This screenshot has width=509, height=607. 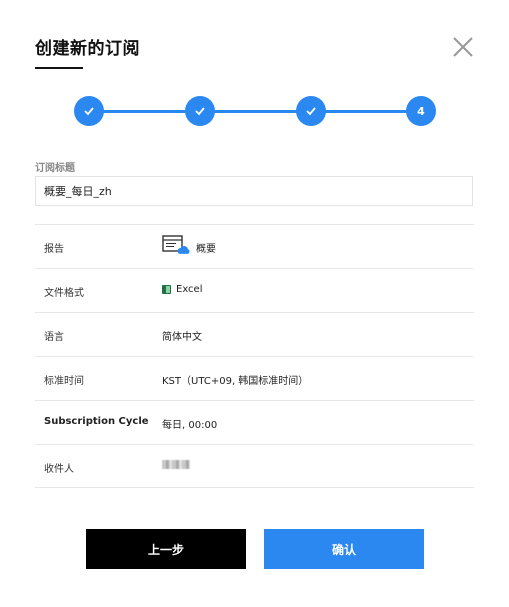 What do you see at coordinates (166, 549) in the screenshot?
I see `previous-step-button: 上一步` at bounding box center [166, 549].